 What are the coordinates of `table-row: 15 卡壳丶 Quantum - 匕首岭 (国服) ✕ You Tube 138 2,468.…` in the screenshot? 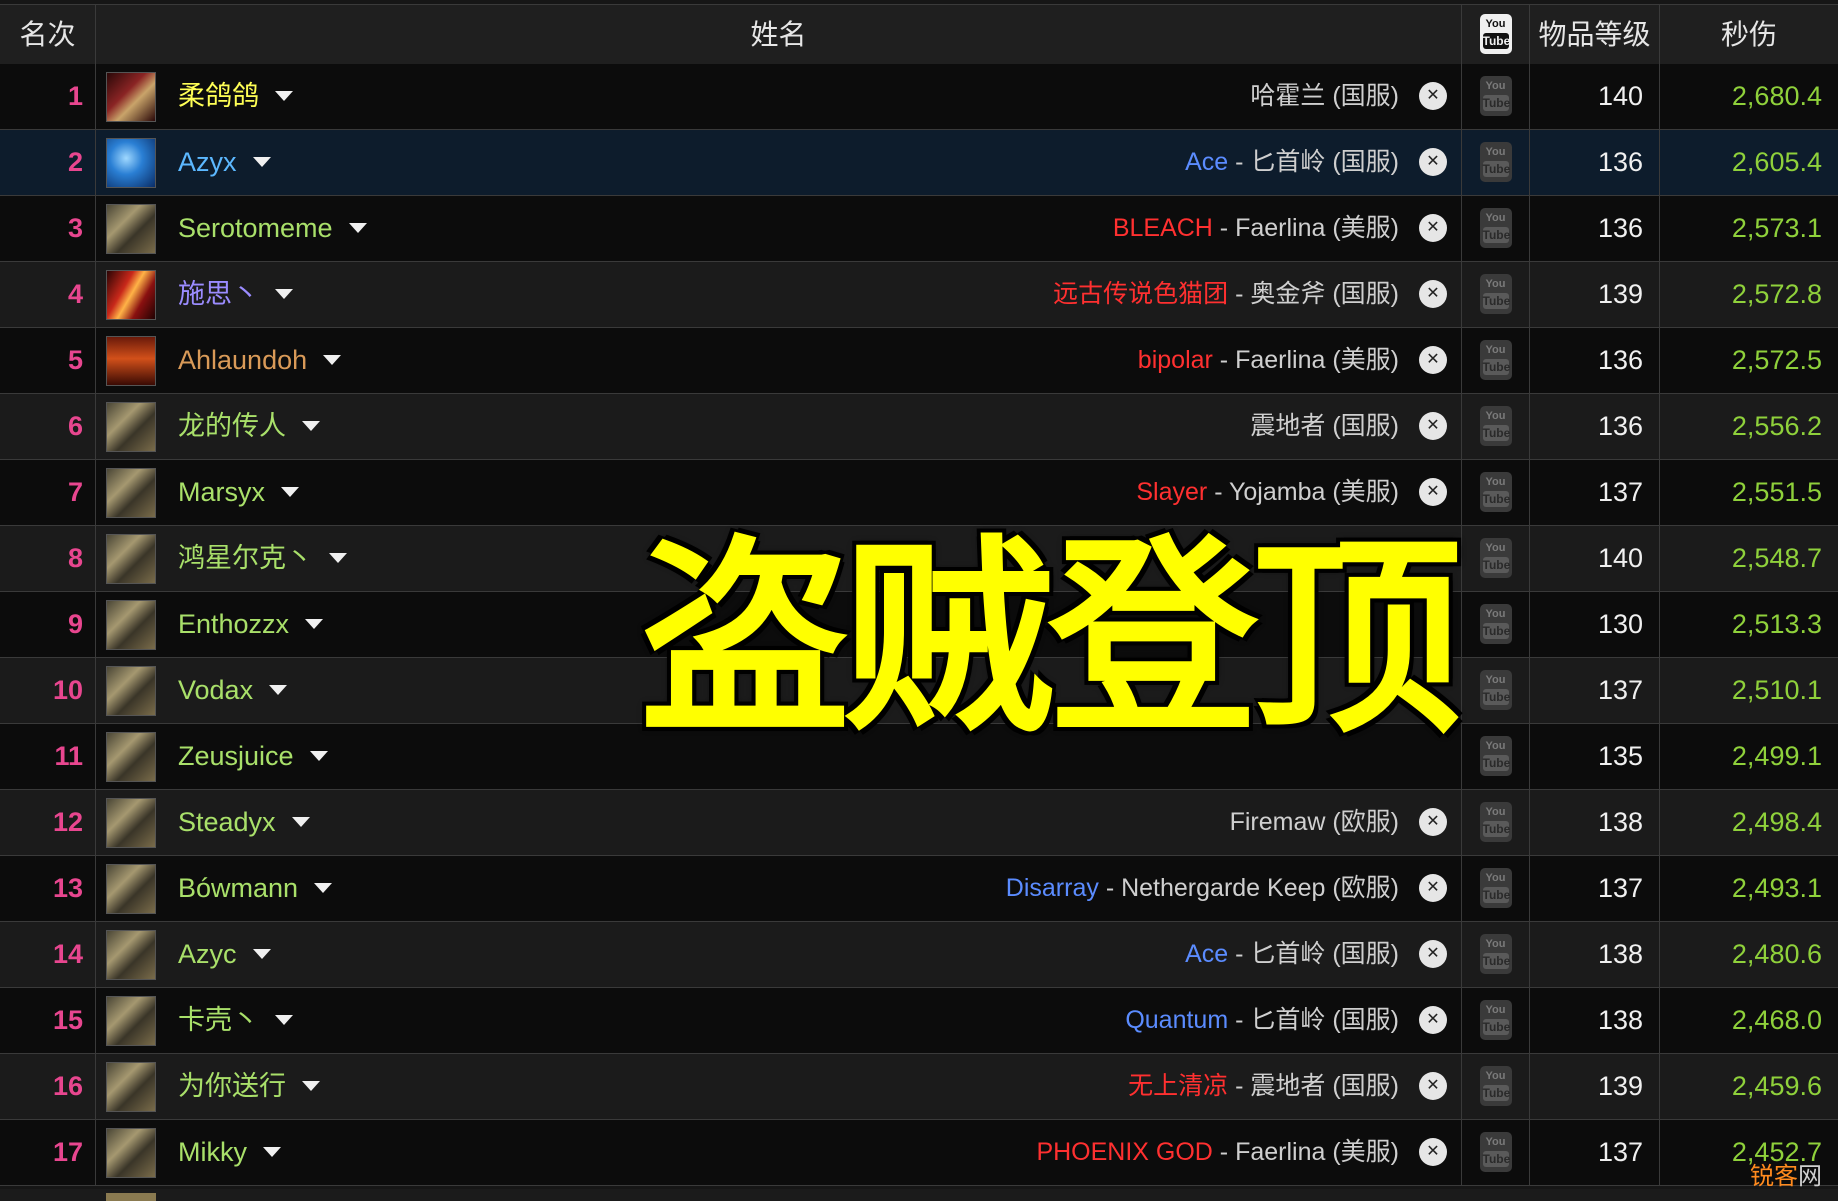 It's located at (919, 1021).